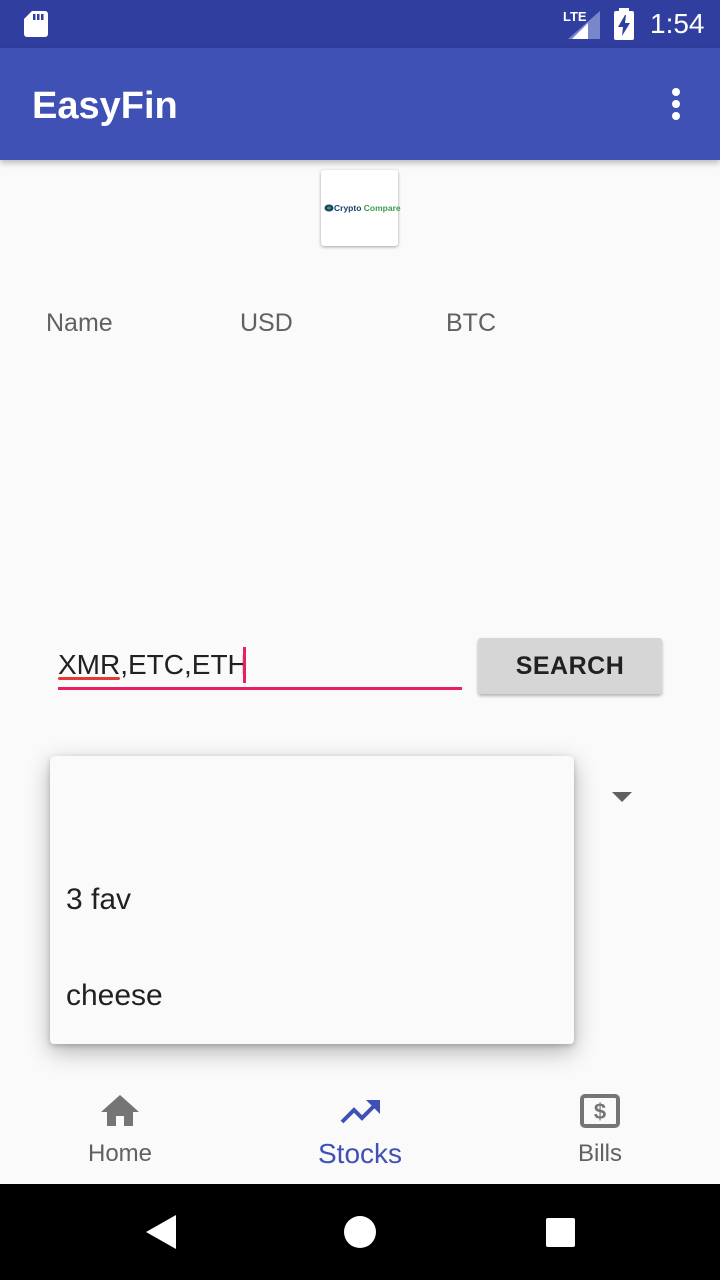  Describe the element at coordinates (624, 24) in the screenshot. I see `battery-charging-icon` at that location.